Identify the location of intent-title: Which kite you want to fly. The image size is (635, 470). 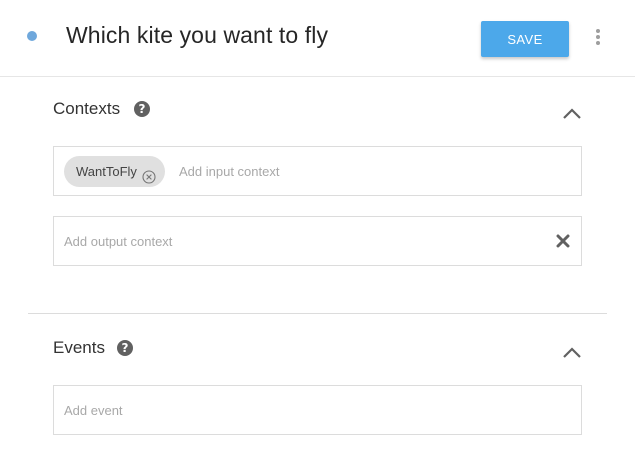
(197, 35).